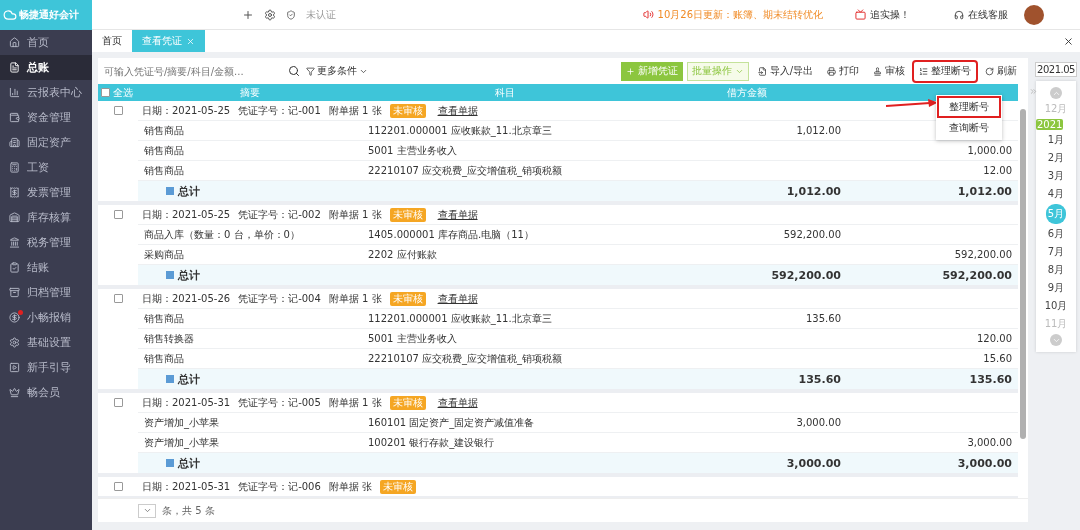  What do you see at coordinates (969, 107) in the screenshot?
I see `menu-item: 整理断号` at bounding box center [969, 107].